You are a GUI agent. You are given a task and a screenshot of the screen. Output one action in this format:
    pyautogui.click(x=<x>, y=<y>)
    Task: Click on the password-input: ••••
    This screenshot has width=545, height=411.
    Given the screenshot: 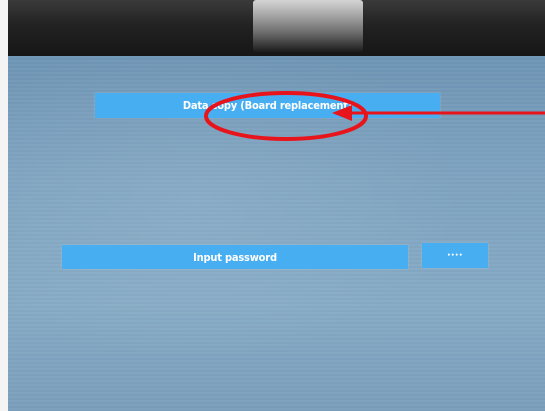 What is the action you would take?
    pyautogui.click(x=455, y=255)
    